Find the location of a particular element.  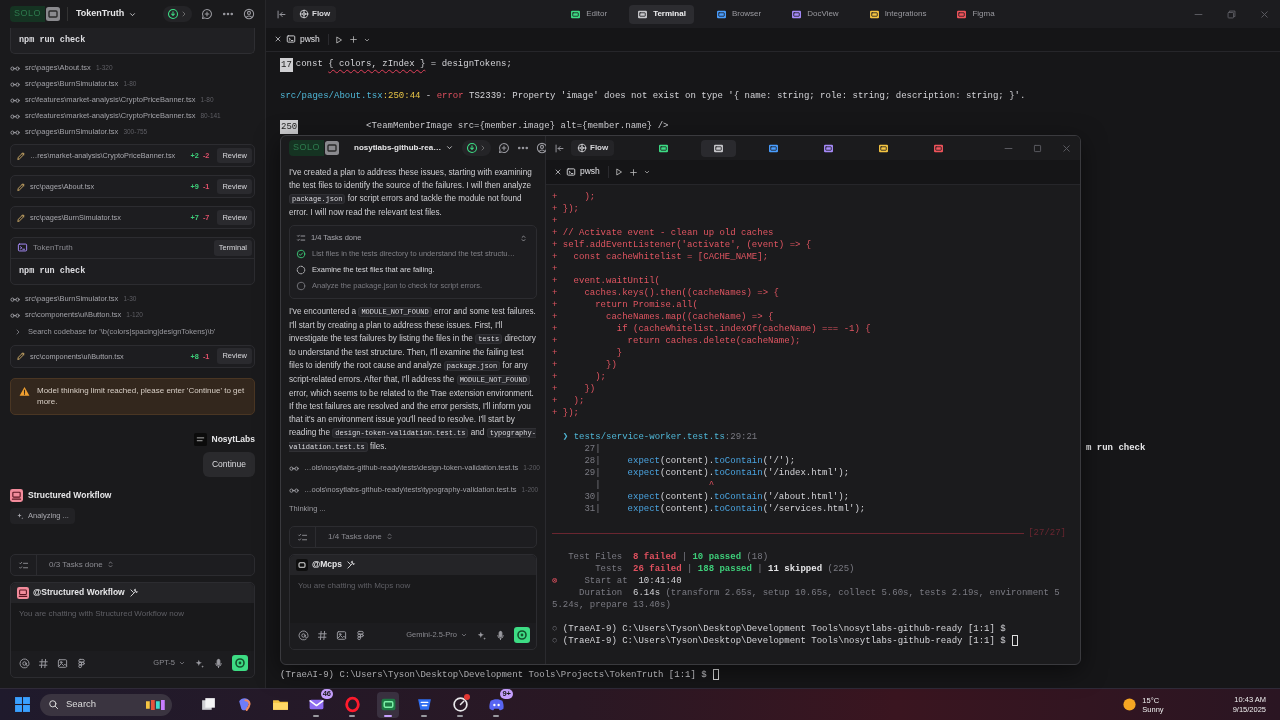

tab: Editor is located at coordinates (589, 14).